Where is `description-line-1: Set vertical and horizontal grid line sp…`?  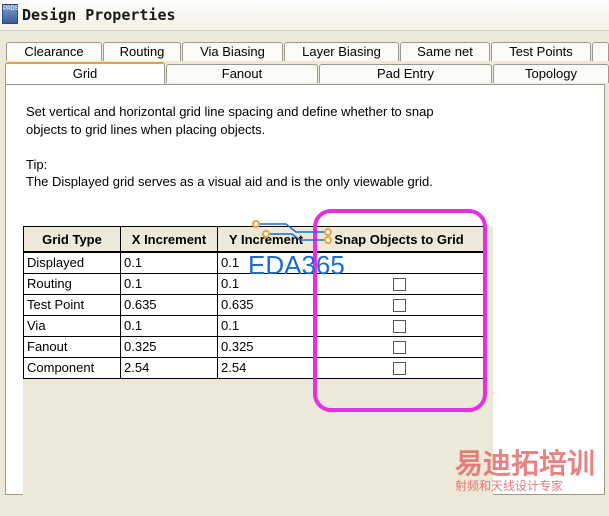 description-line-1: Set vertical and horizontal grid line sp… is located at coordinates (230, 111).